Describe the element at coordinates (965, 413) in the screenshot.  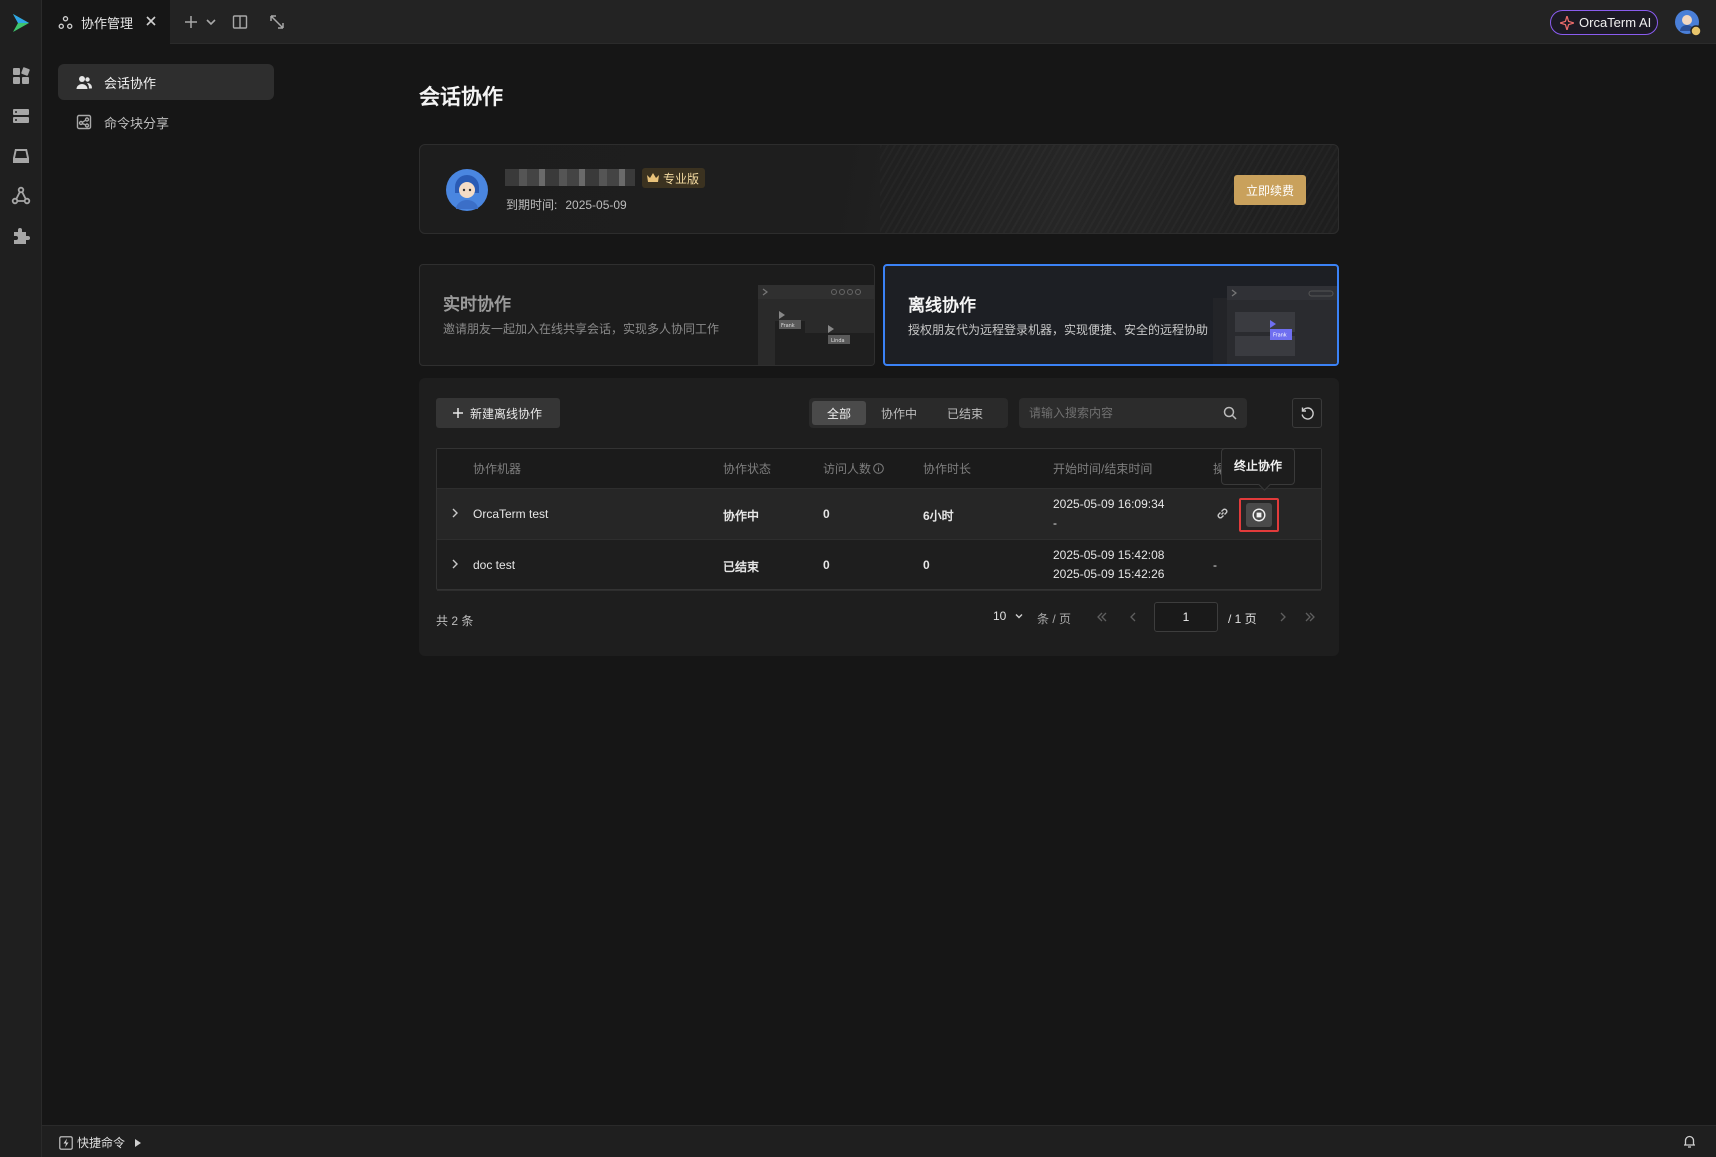
I see `filter-ended: 已结束` at that location.